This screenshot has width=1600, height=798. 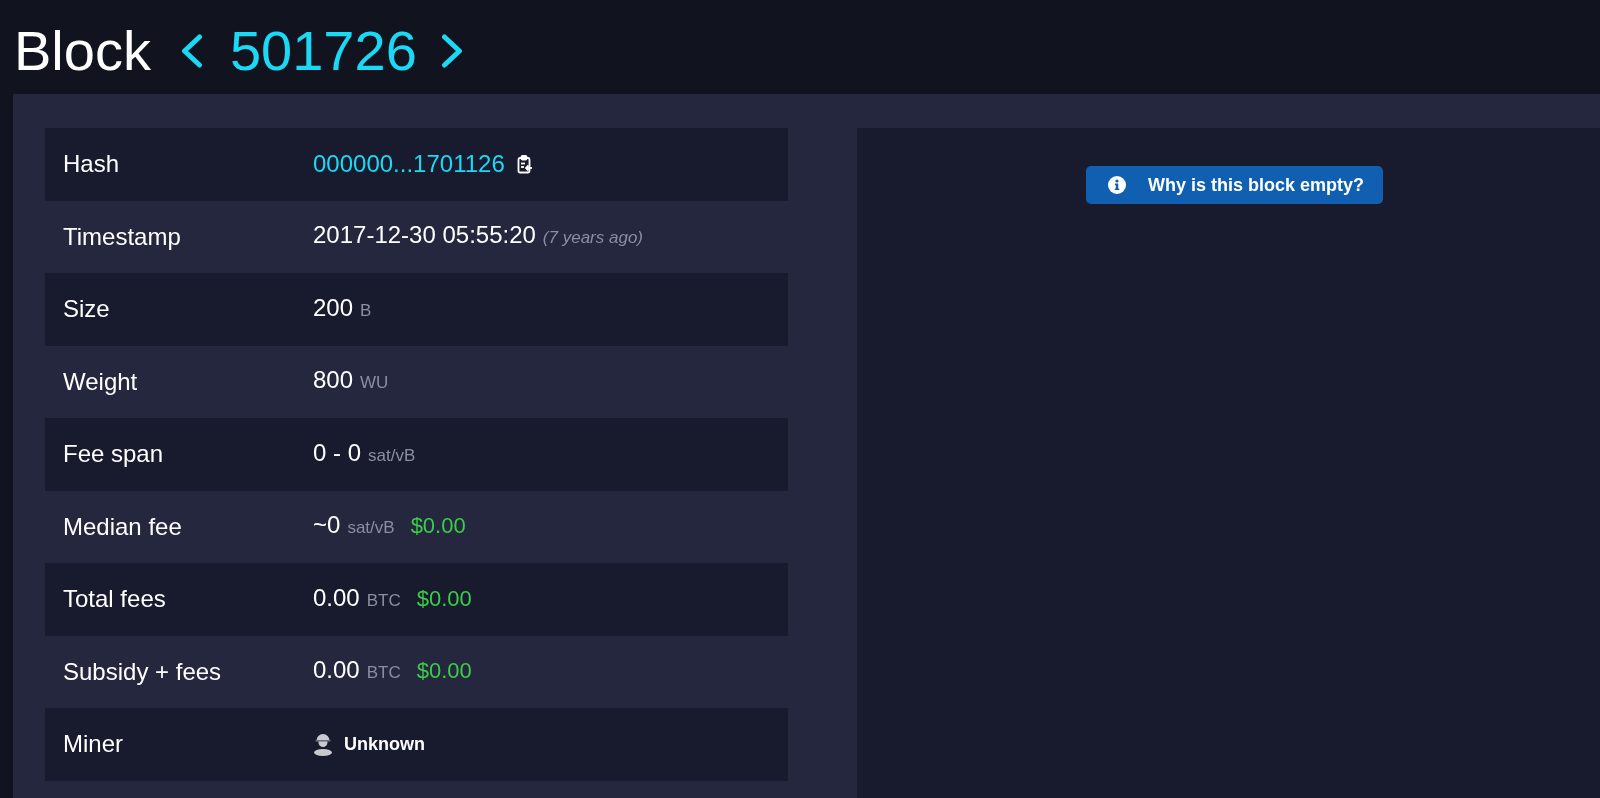 I want to click on relative-time-text: (7 years ago), so click(x=593, y=238).